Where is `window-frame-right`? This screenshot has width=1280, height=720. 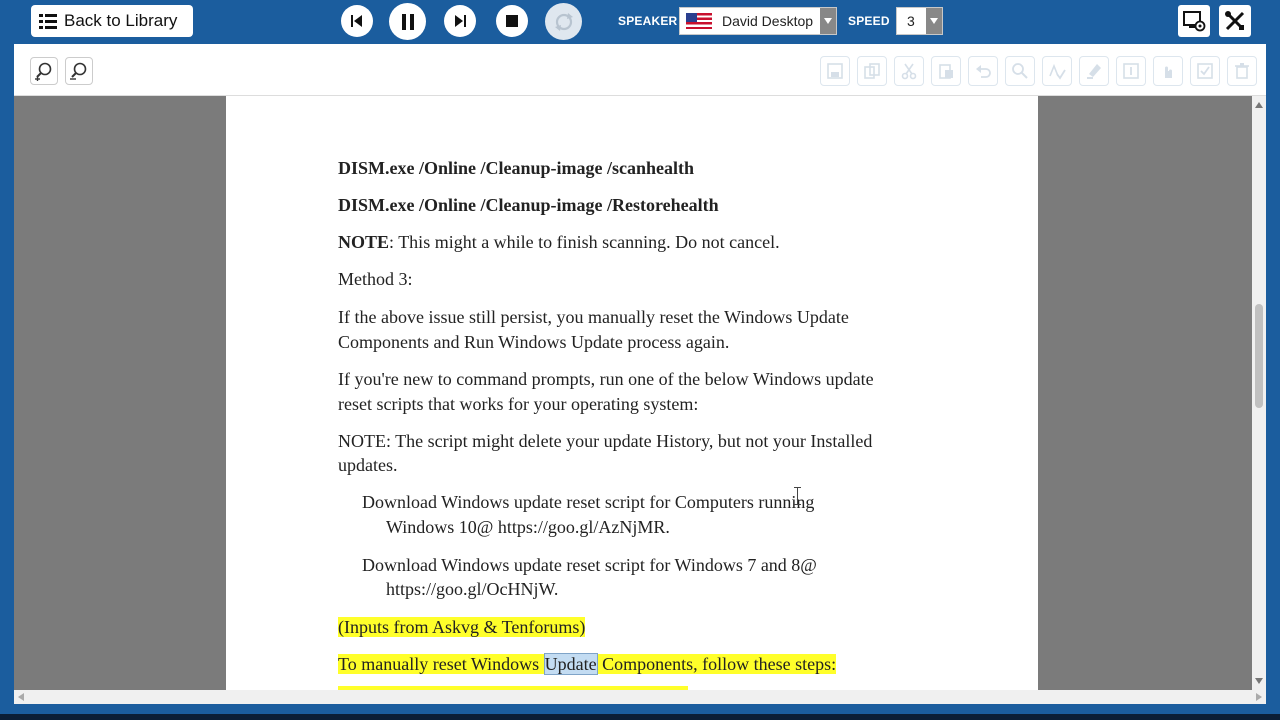
window-frame-right is located at coordinates (1273, 382).